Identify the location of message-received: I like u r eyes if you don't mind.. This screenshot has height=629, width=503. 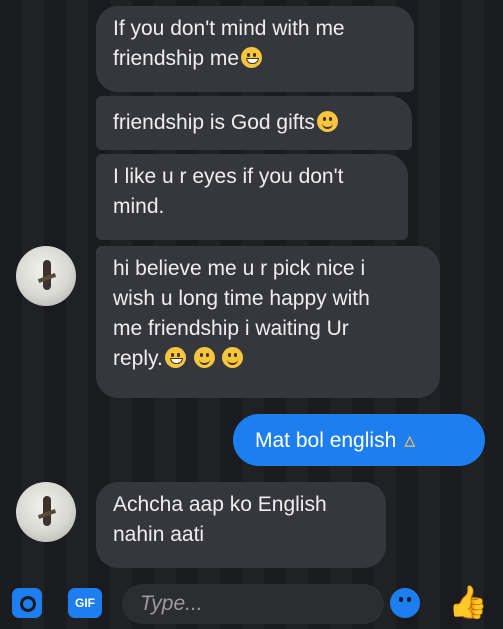
(252, 197).